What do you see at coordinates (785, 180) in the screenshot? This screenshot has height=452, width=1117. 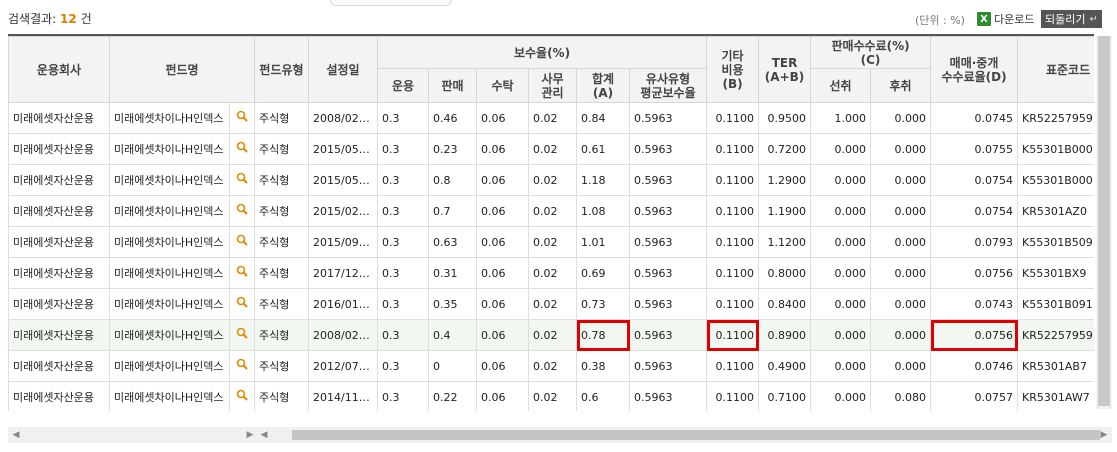 I see `cell-ter: 1.2900` at bounding box center [785, 180].